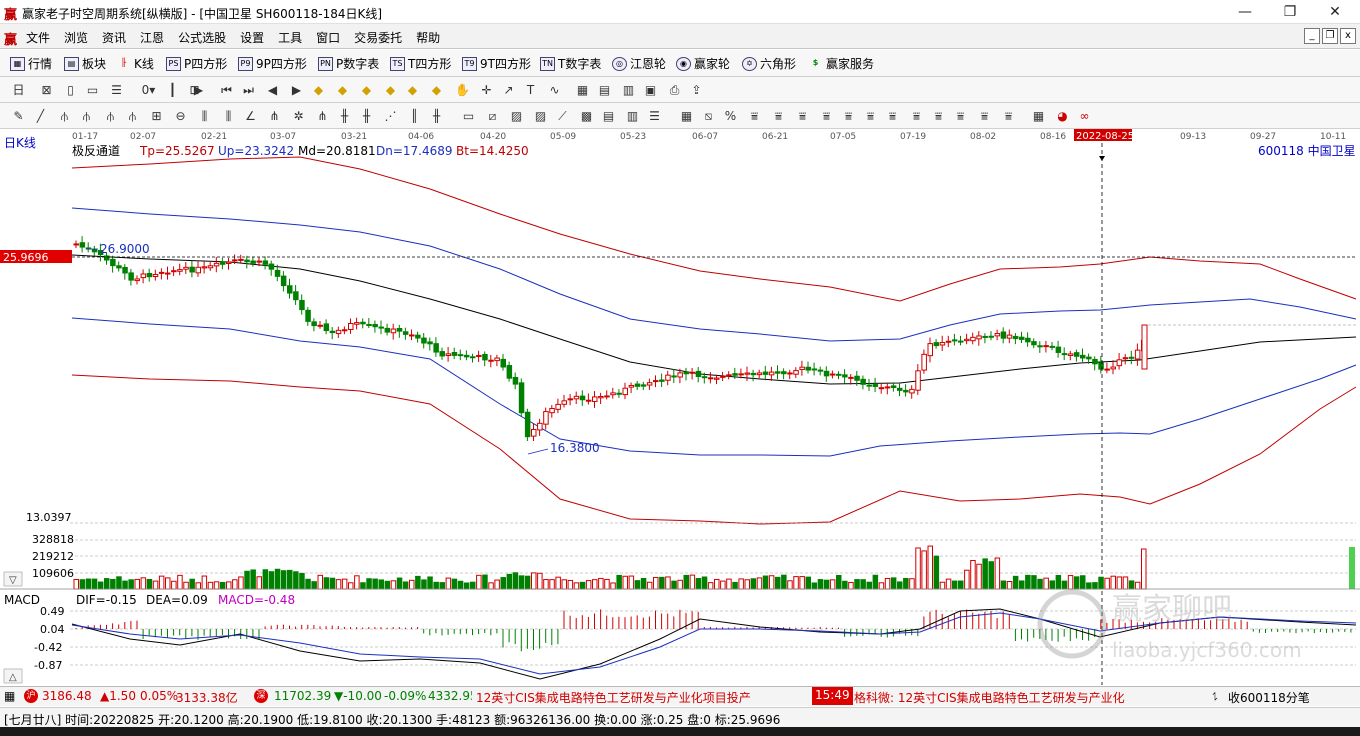 This screenshot has height=736, width=1360. What do you see at coordinates (696, 90) in the screenshot?
I see `export-icon: ⇪` at bounding box center [696, 90].